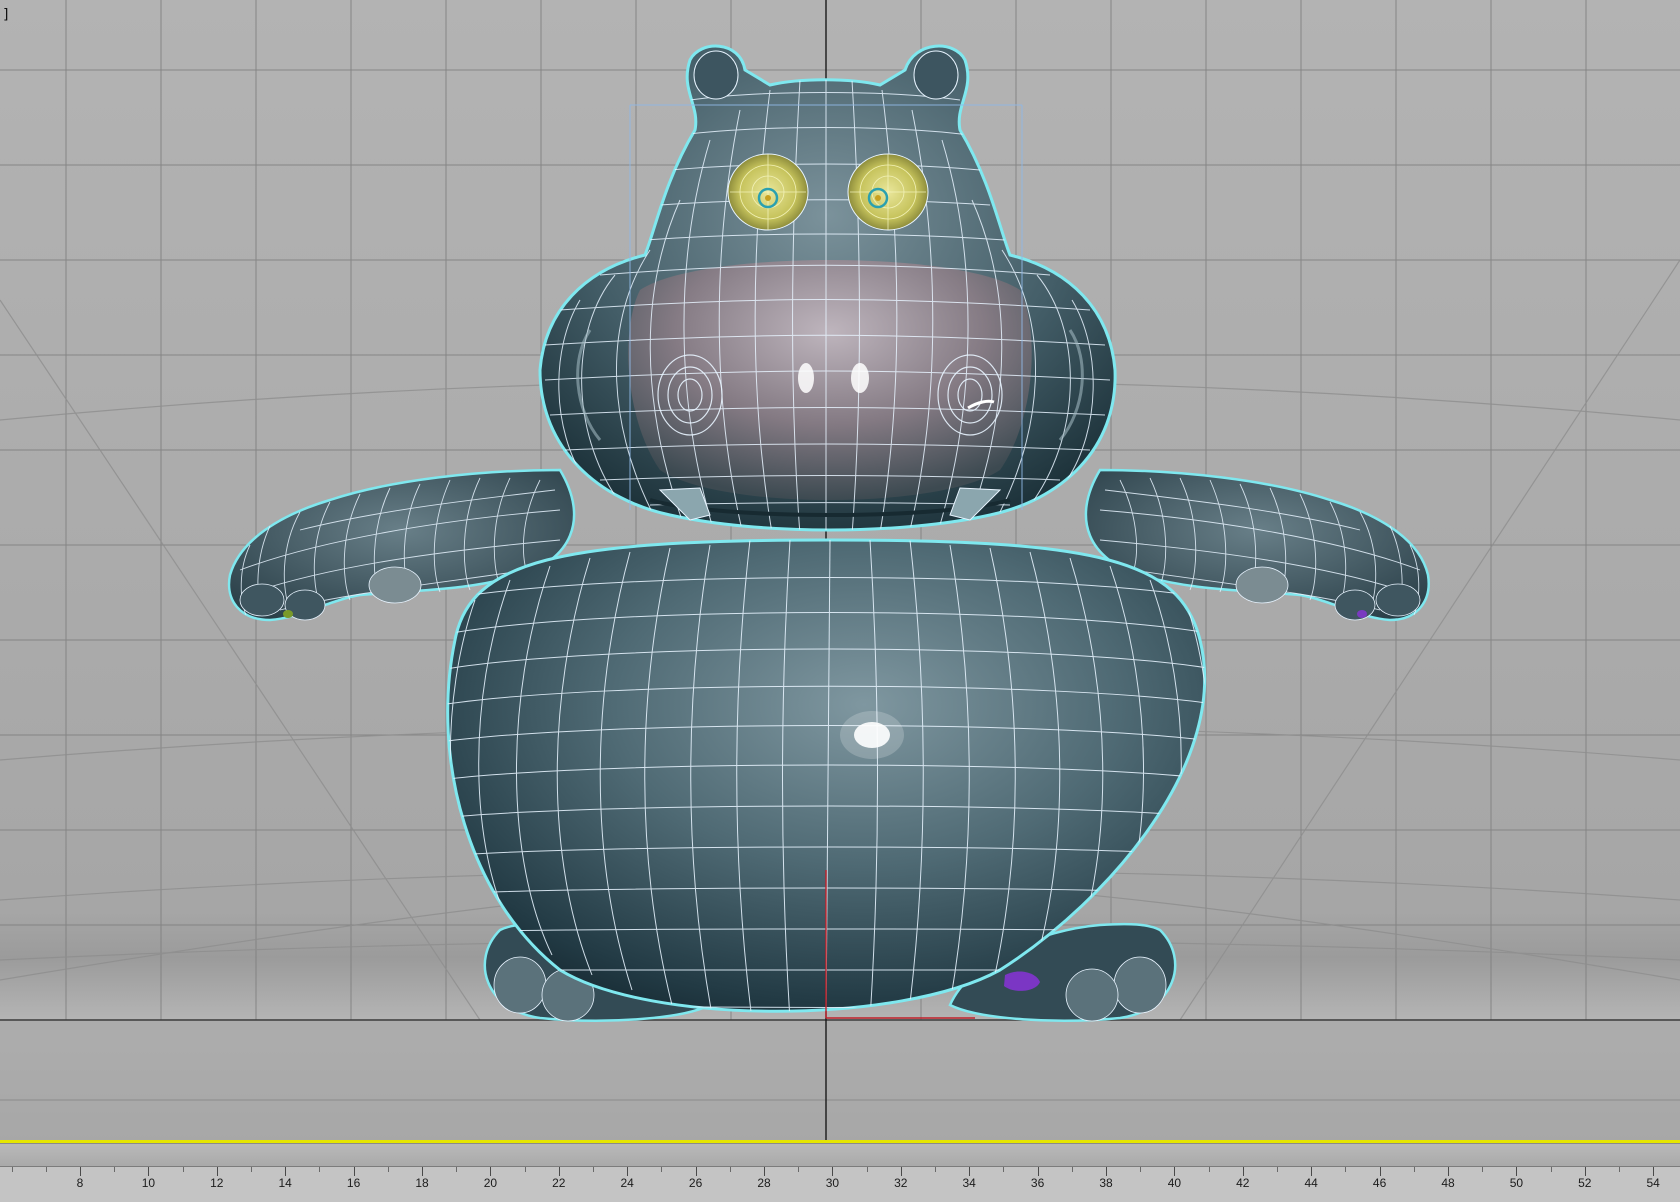 The image size is (1680, 1202). Describe the element at coordinates (901, 1183) in the screenshot. I see `ruler-frame-label: 32` at that location.